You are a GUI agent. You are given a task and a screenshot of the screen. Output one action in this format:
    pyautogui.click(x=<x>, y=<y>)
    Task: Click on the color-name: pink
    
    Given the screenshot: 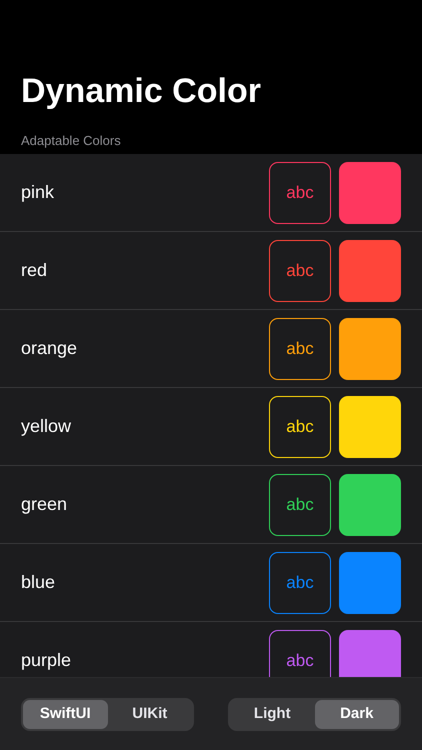 What is the action you would take?
    pyautogui.click(x=38, y=192)
    